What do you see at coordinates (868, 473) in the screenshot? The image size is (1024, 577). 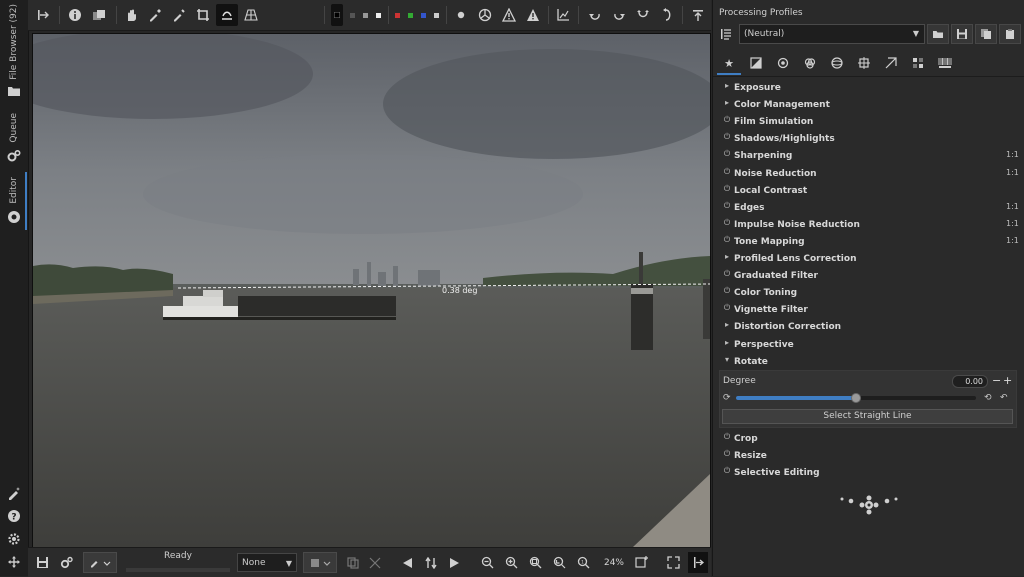 I see `tool-item: ⏻ Selective Editing` at bounding box center [868, 473].